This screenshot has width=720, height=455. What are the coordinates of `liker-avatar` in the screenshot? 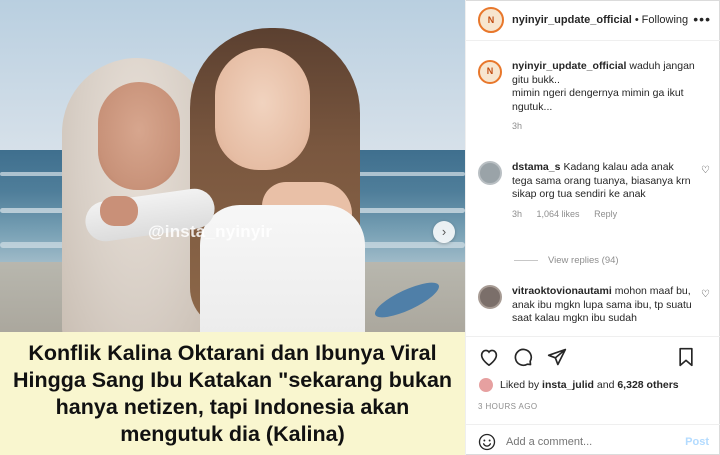 It's located at (486, 385).